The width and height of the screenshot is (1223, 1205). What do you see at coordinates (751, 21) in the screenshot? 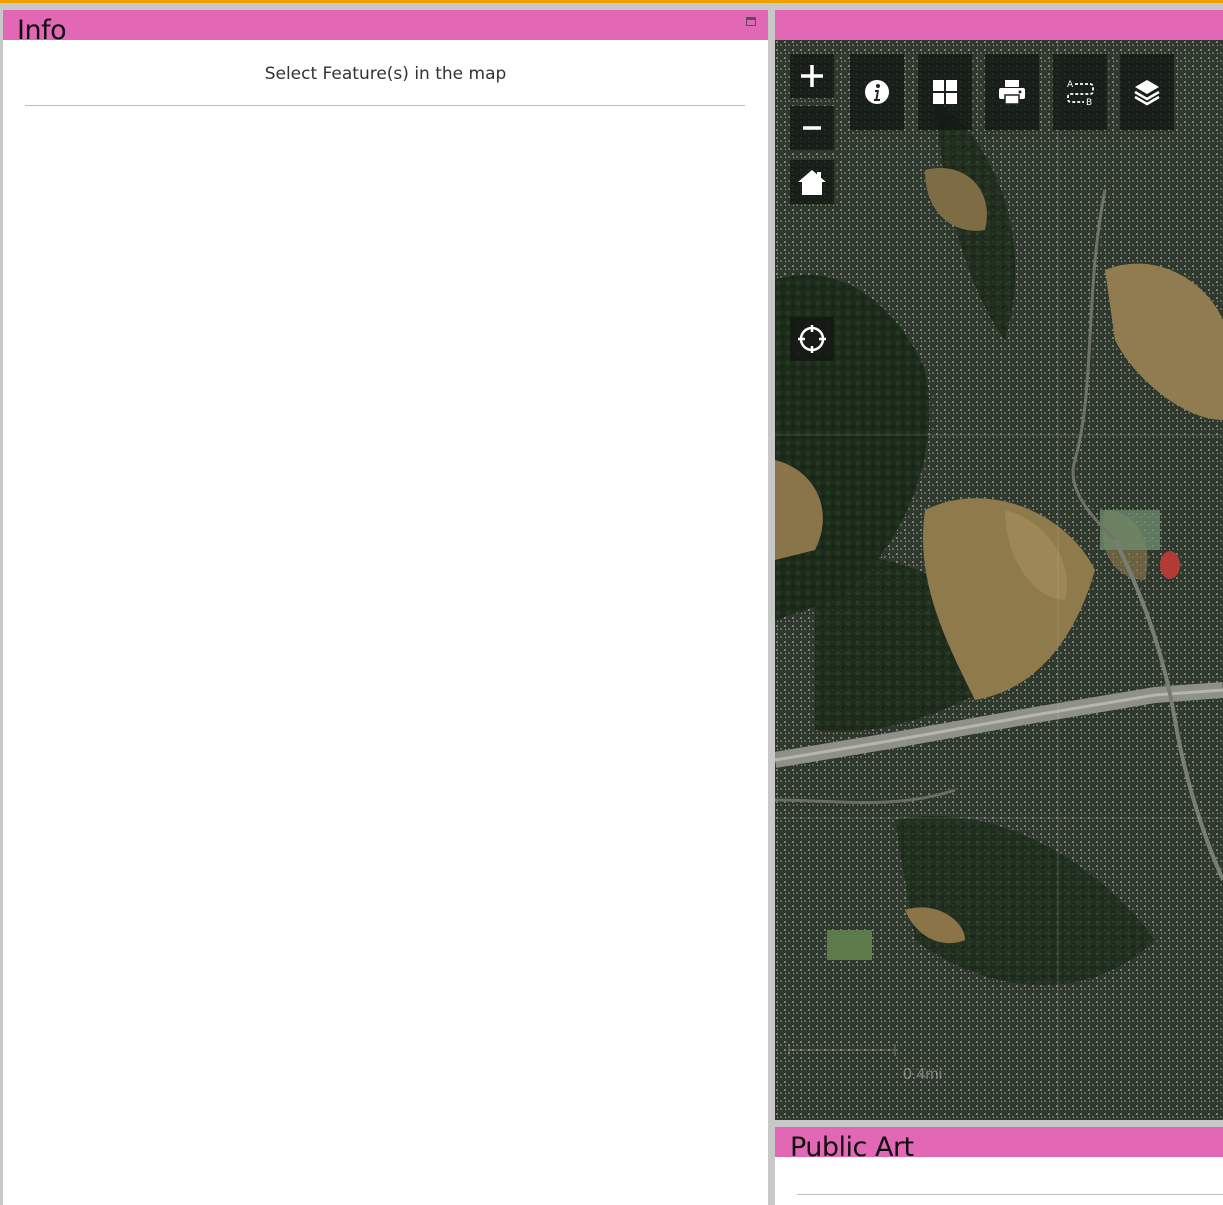
I see `maximize-icon` at bounding box center [751, 21].